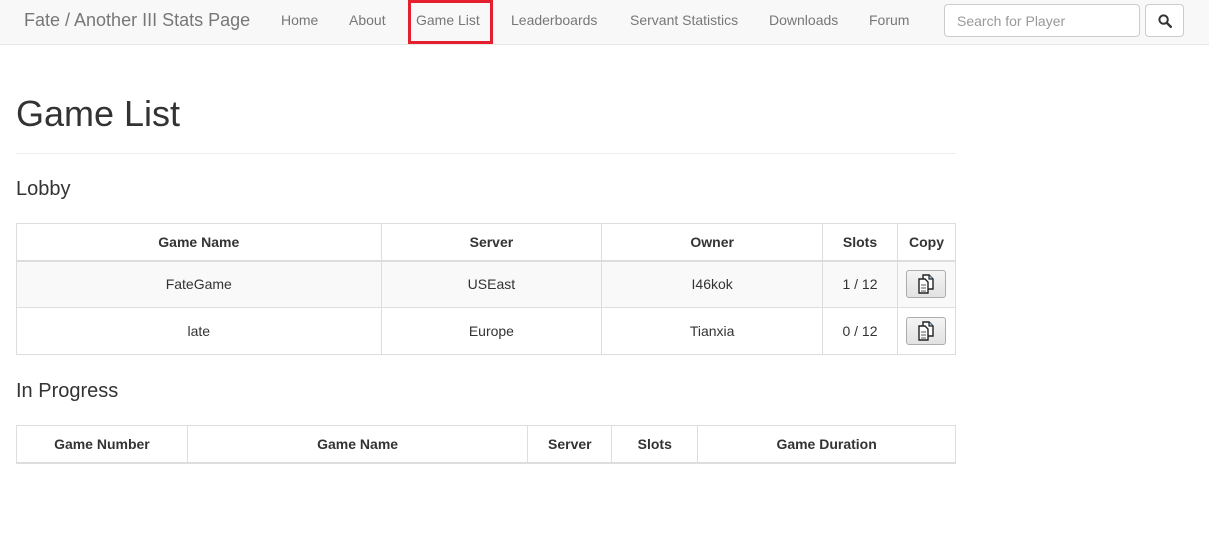 The width and height of the screenshot is (1209, 547). What do you see at coordinates (554, 20) in the screenshot?
I see `nav-leaderboards: Leaderboards` at bounding box center [554, 20].